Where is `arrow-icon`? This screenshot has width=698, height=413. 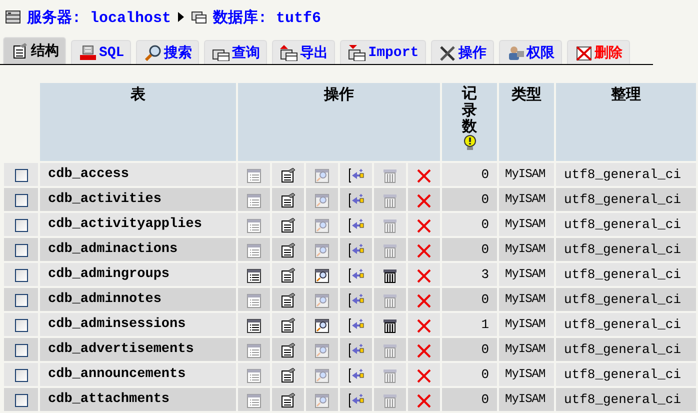 arrow-icon is located at coordinates (181, 17).